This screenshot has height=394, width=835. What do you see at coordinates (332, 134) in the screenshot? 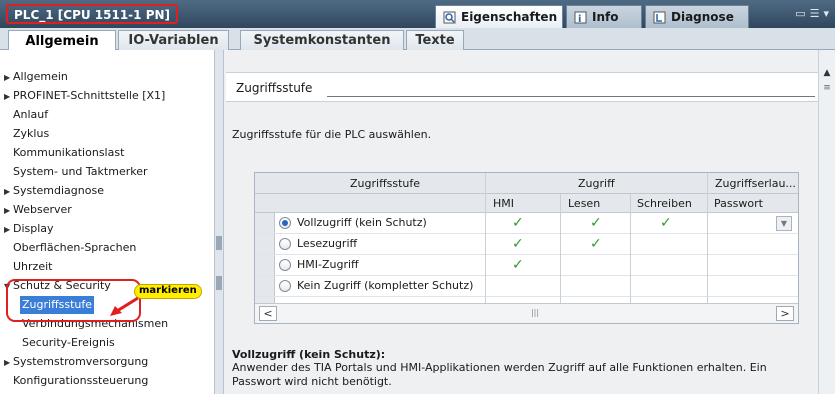
I see `section-description: Zugriffsstufe für die PLC auswählen.` at bounding box center [332, 134].